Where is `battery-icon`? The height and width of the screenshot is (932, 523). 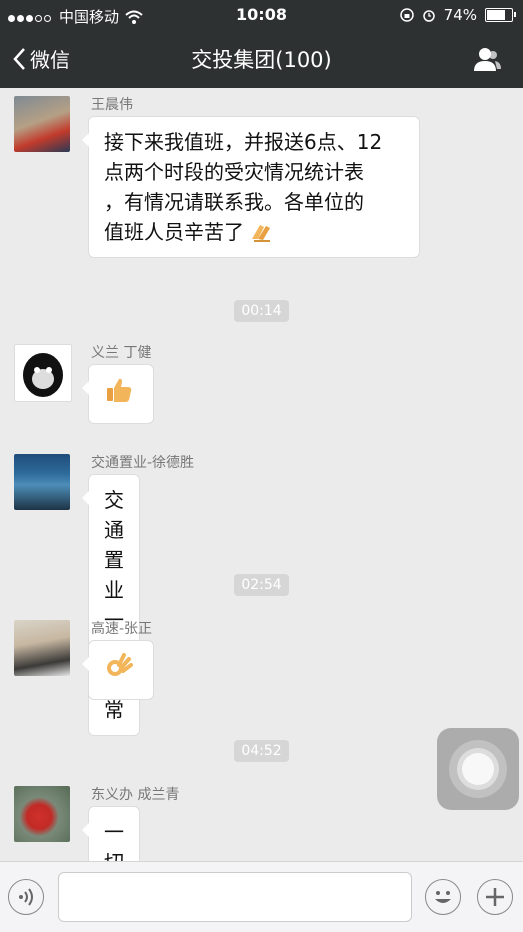 battery-icon is located at coordinates (500, 15).